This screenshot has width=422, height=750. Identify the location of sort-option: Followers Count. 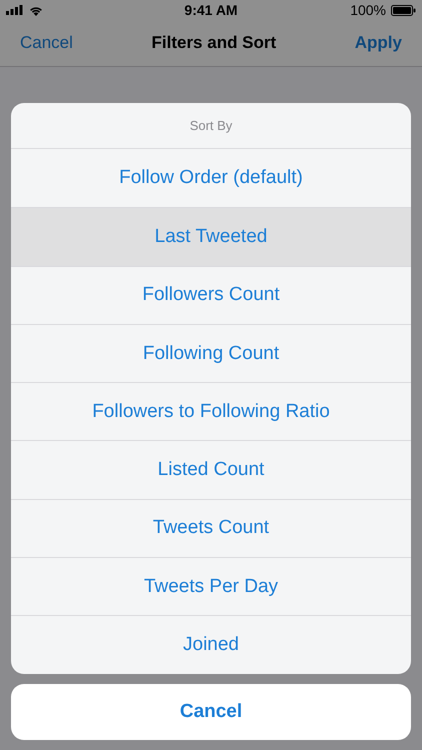
(211, 295).